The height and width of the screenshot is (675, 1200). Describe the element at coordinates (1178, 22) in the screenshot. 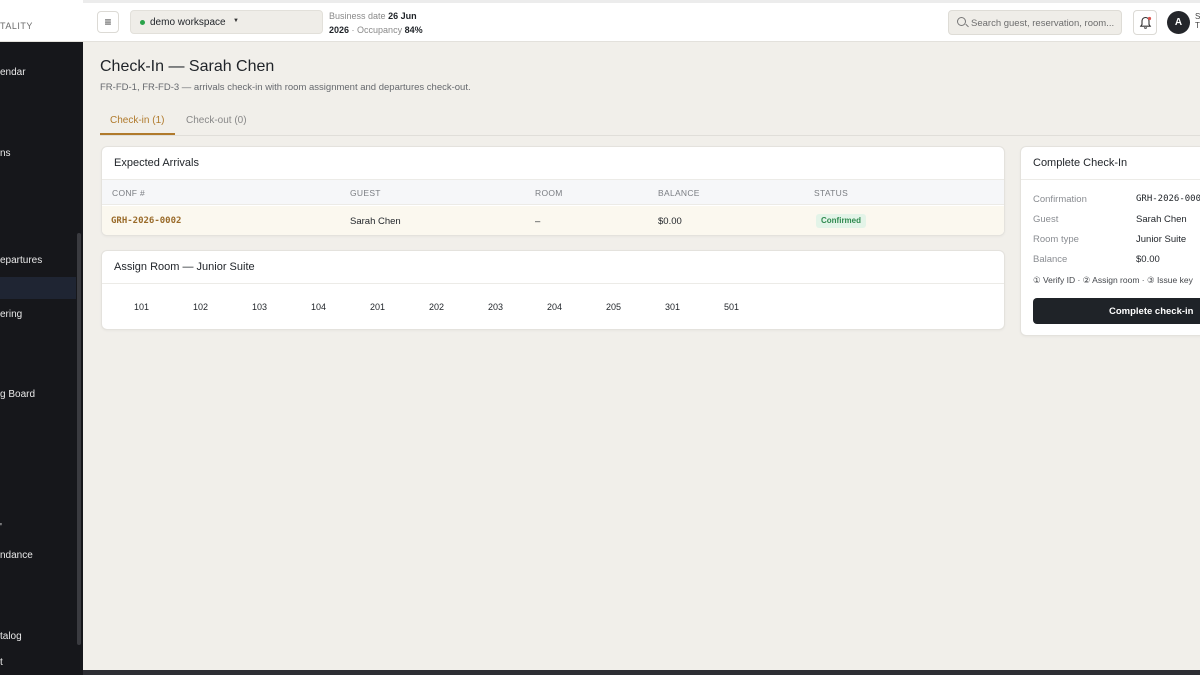

I see `user-avatar: A` at that location.